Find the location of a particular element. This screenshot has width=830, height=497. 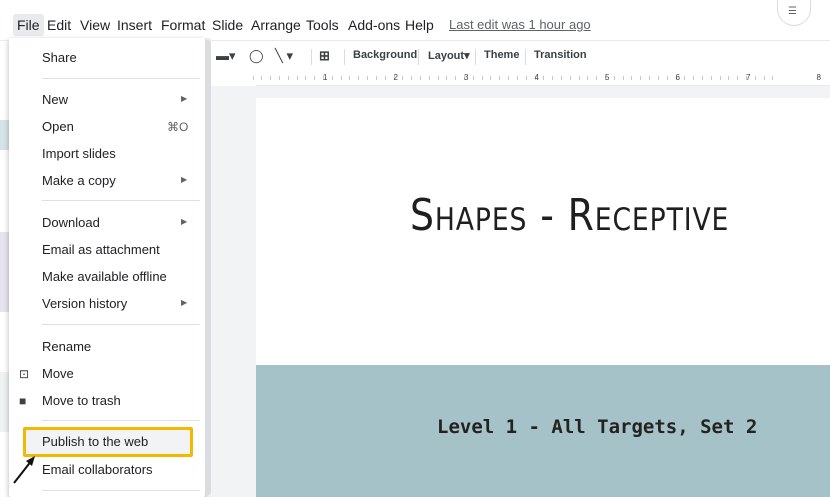

slide-title: Shapes - Receptive is located at coordinates (569, 215).